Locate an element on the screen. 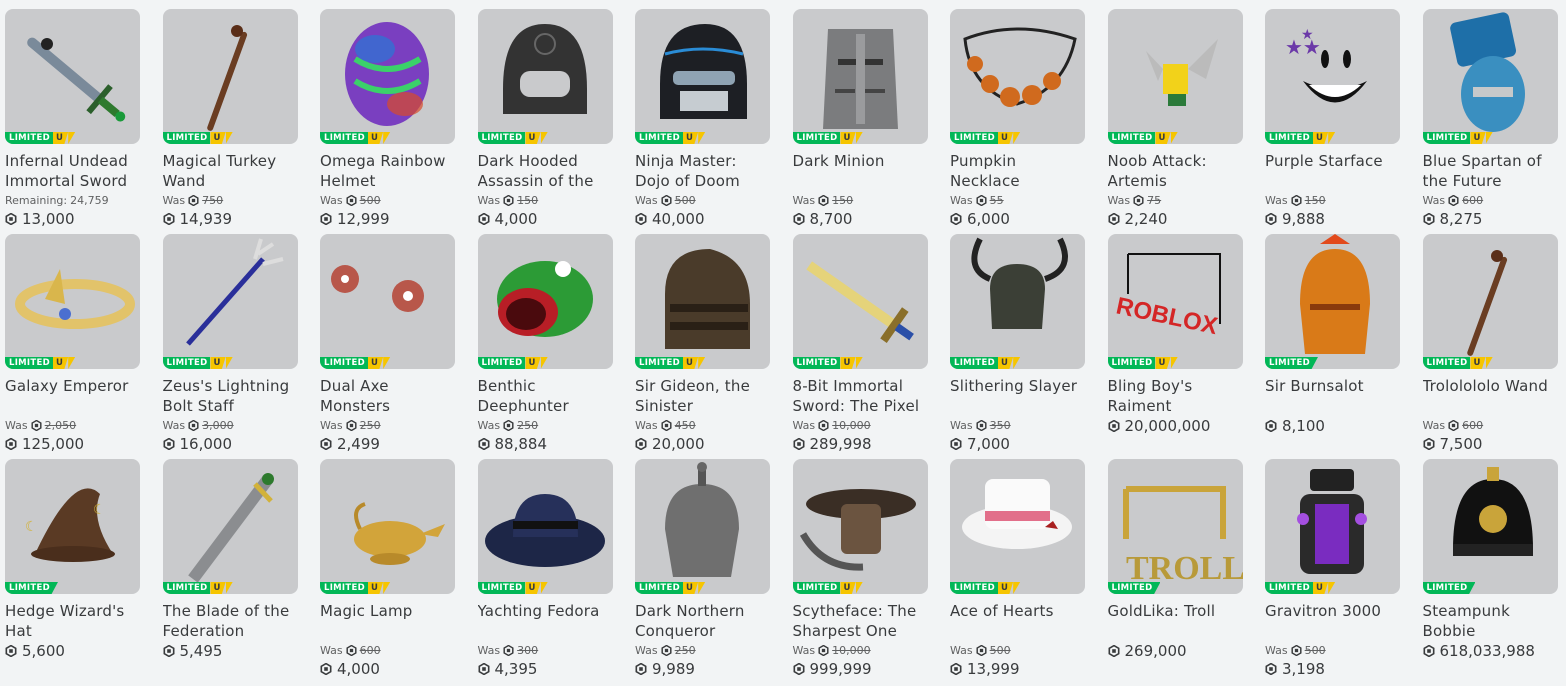  item-name: Magical Turkey Wand is located at coordinates (230, 171).